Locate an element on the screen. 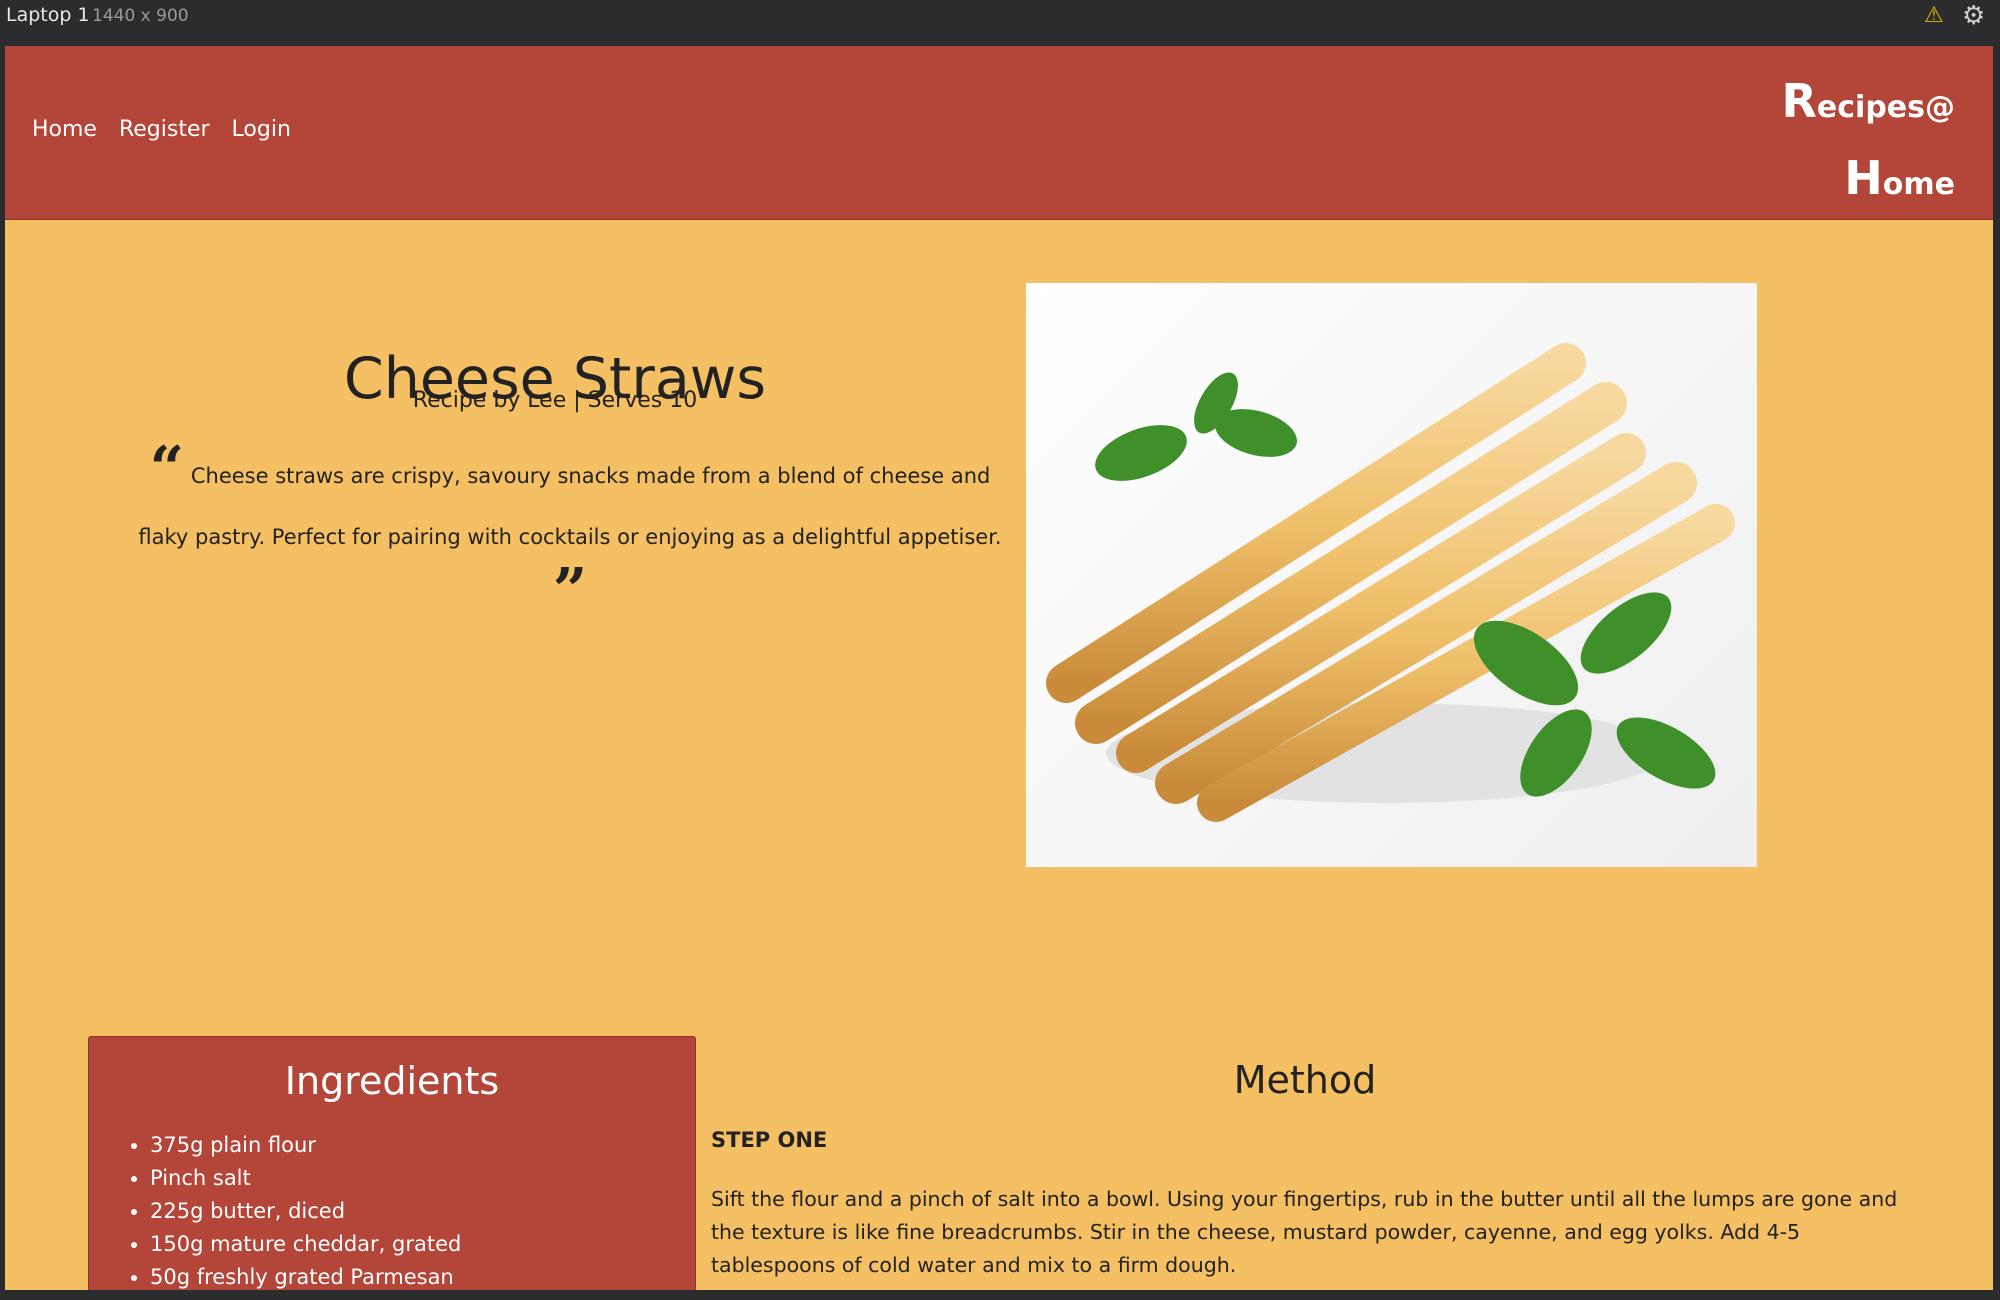 This screenshot has height=1300, width=2000. ingredients-heading: Ingredients is located at coordinates (392, 1081).